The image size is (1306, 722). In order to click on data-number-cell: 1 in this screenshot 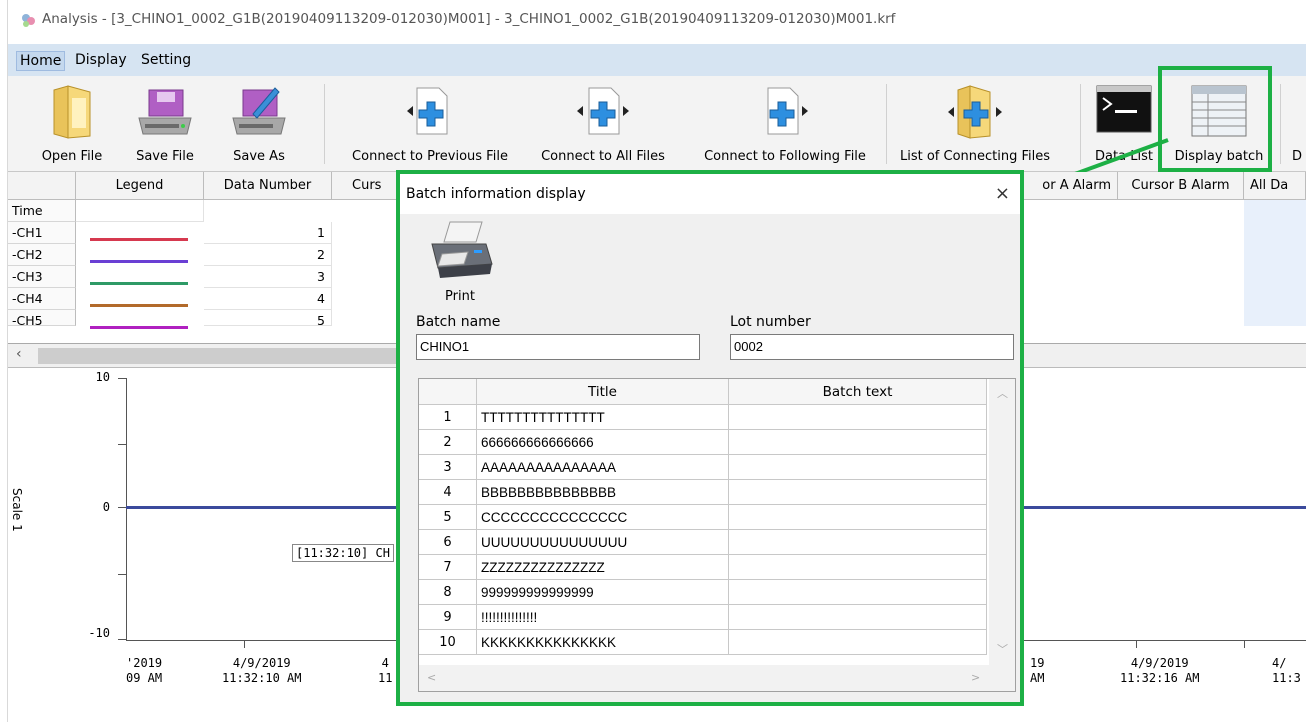, I will do `click(268, 233)`.